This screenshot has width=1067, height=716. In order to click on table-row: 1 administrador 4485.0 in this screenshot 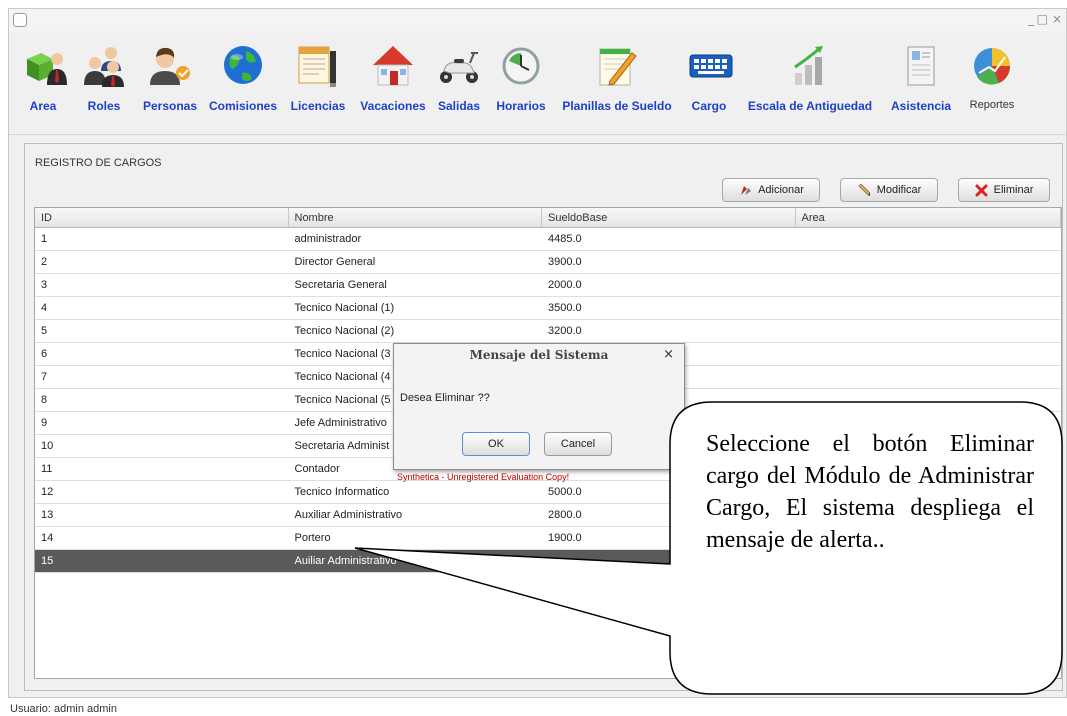, I will do `click(548, 239)`.